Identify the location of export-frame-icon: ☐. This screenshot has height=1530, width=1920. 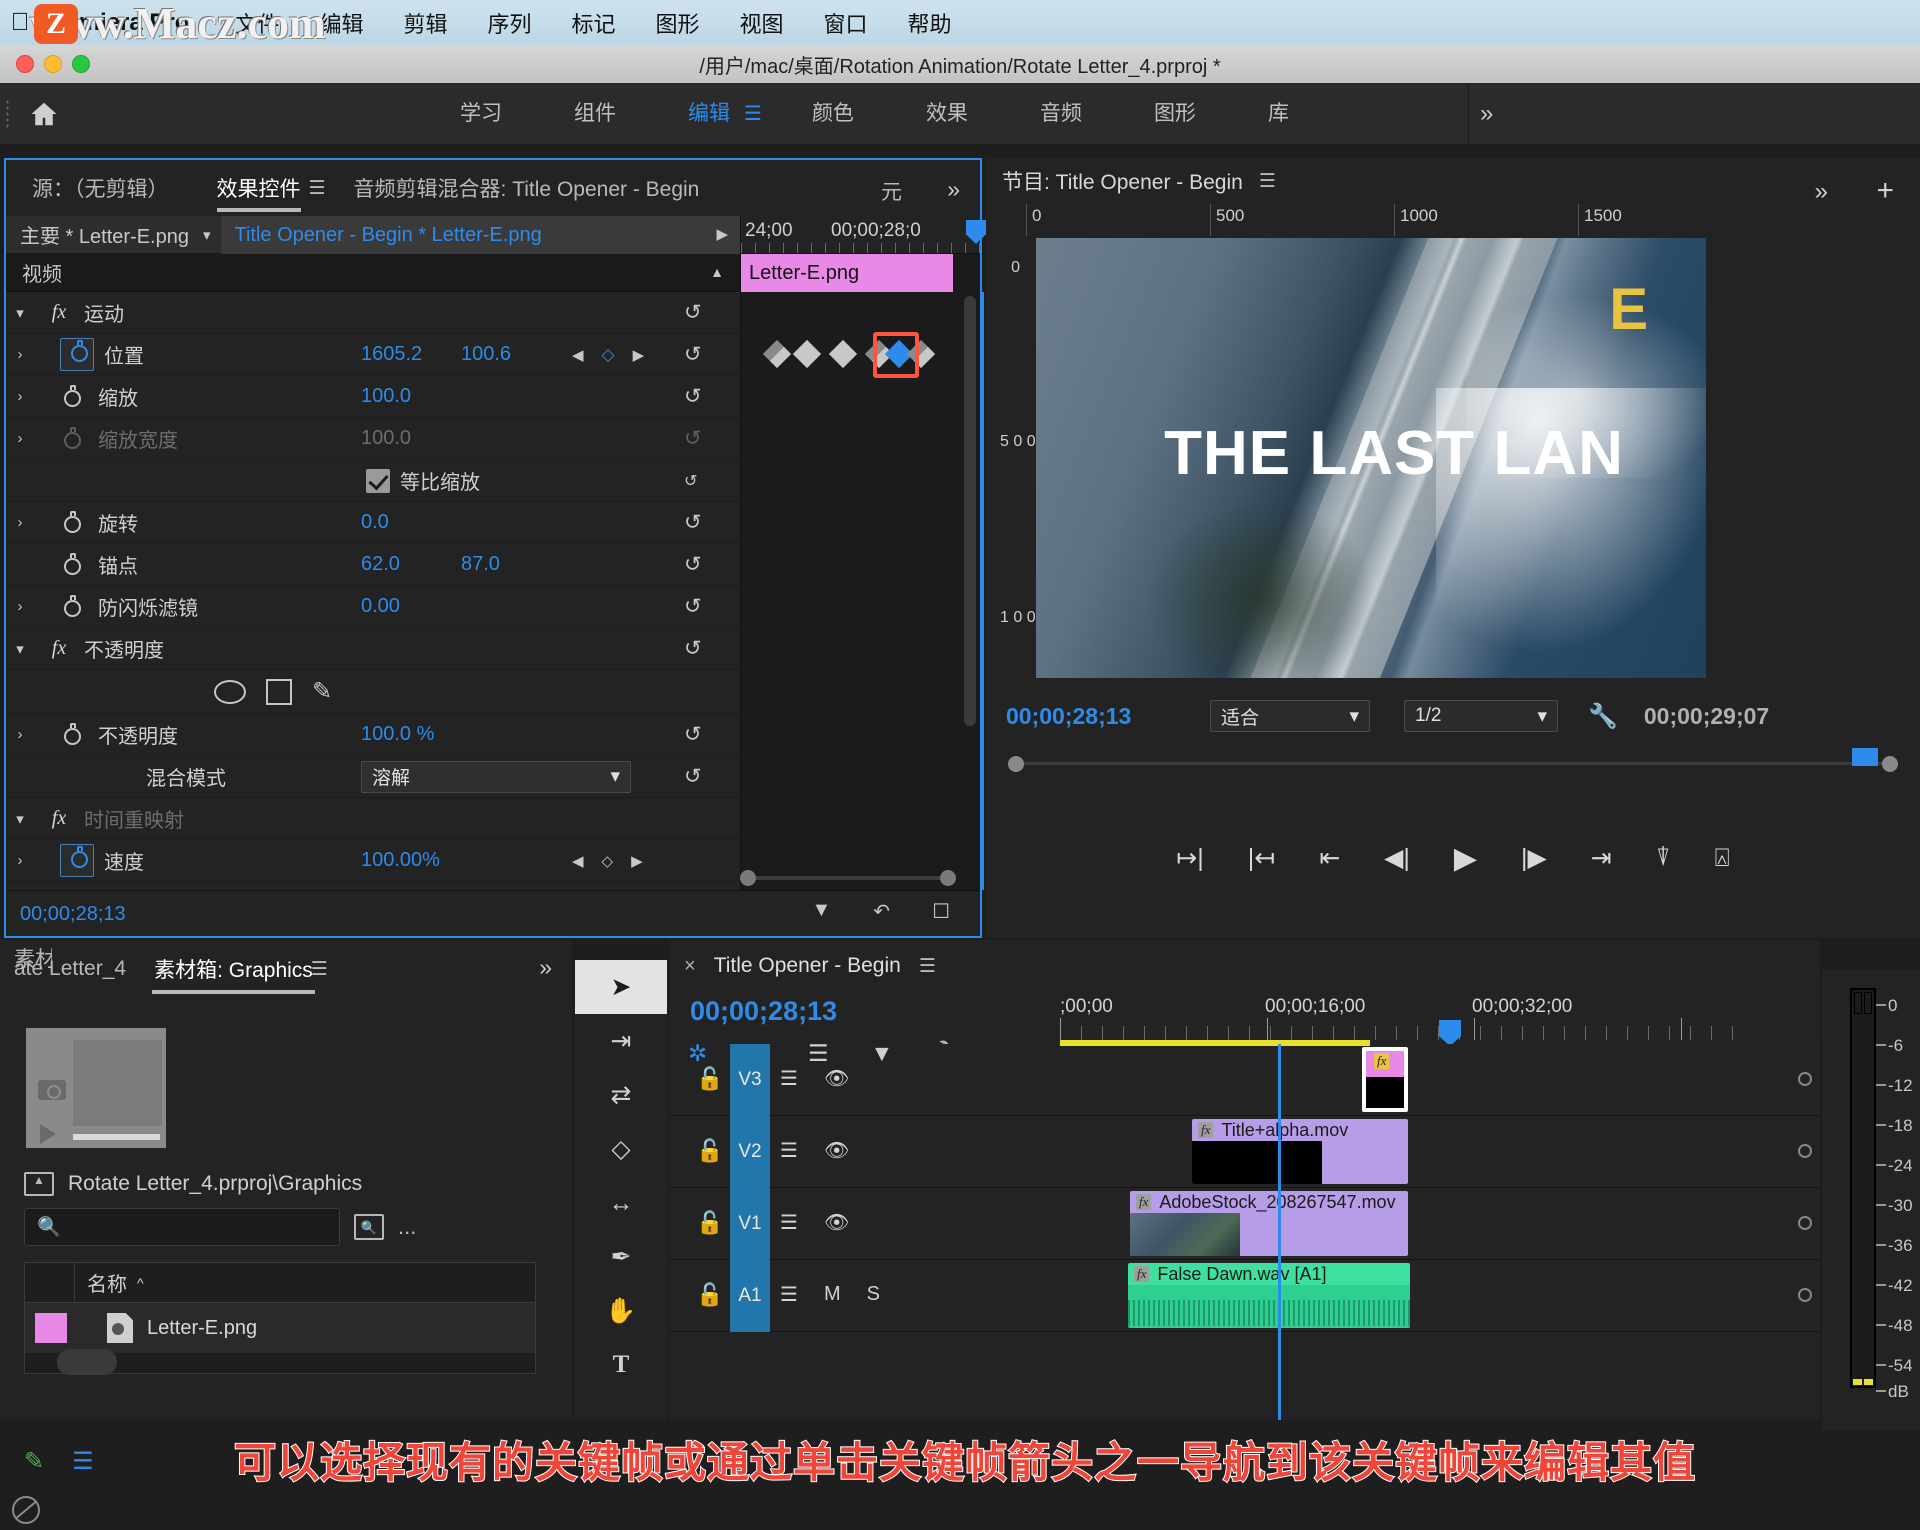
(941, 911).